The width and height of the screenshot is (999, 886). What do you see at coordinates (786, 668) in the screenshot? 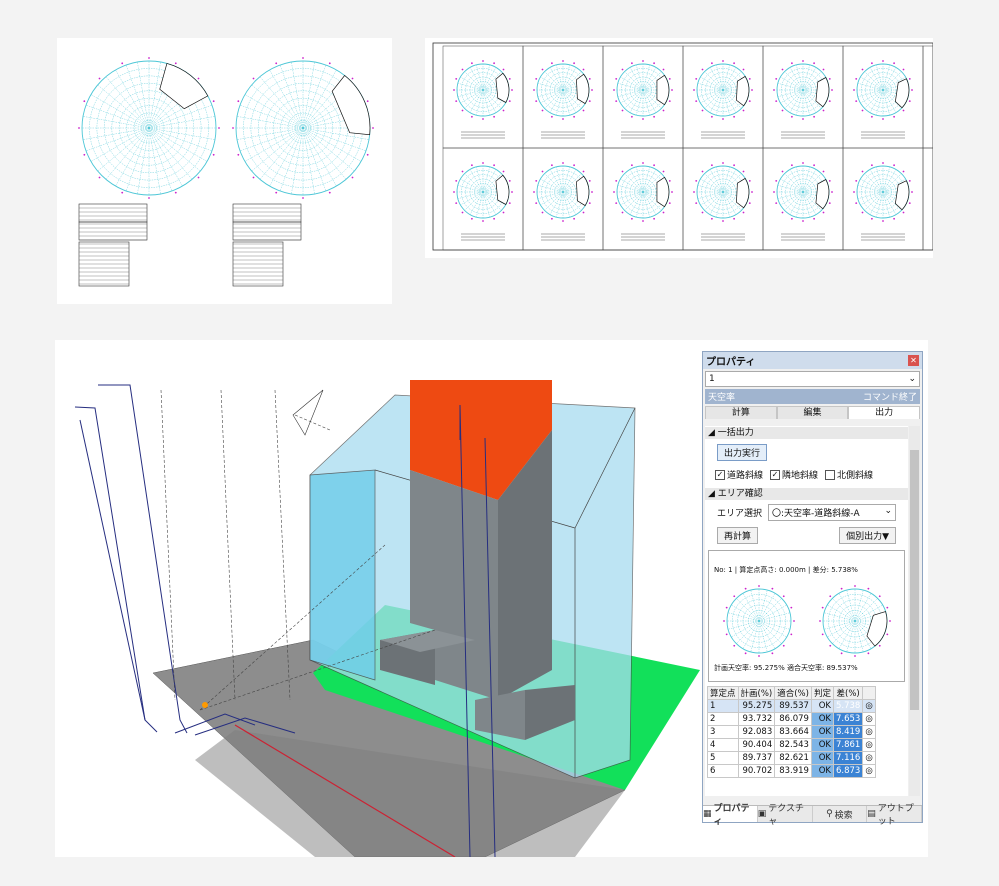
I see `preview-footer: 計画天空率: 95.275% 適合天空率: 89.537%` at bounding box center [786, 668].